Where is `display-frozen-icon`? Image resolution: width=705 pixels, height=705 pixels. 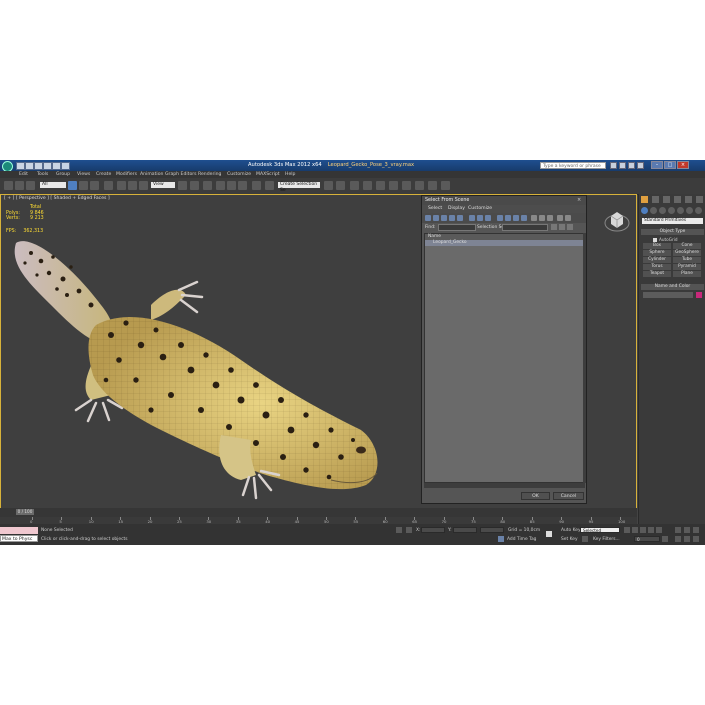
display-frozen-icon is located at coordinates (516, 218).